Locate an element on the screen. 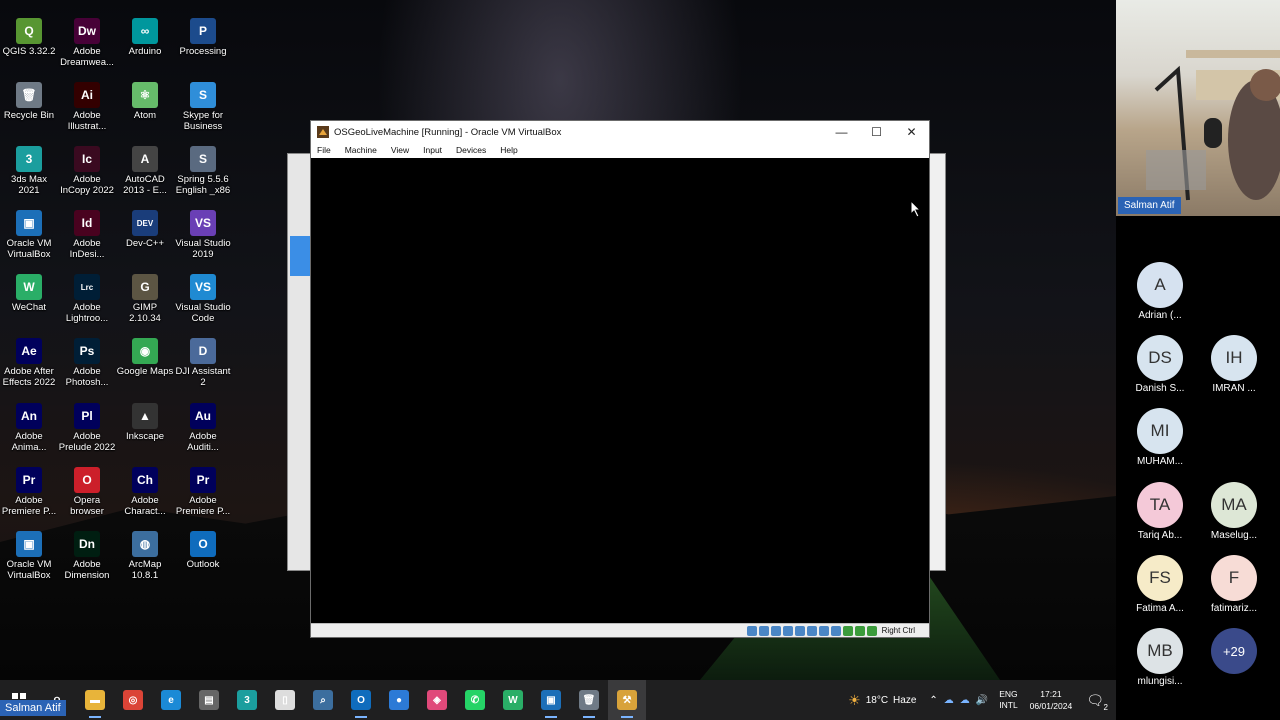 Image resolution: width=1280 pixels, height=720 pixels. desktop-icon: VS Visual Studio 2019 is located at coordinates (203, 235).